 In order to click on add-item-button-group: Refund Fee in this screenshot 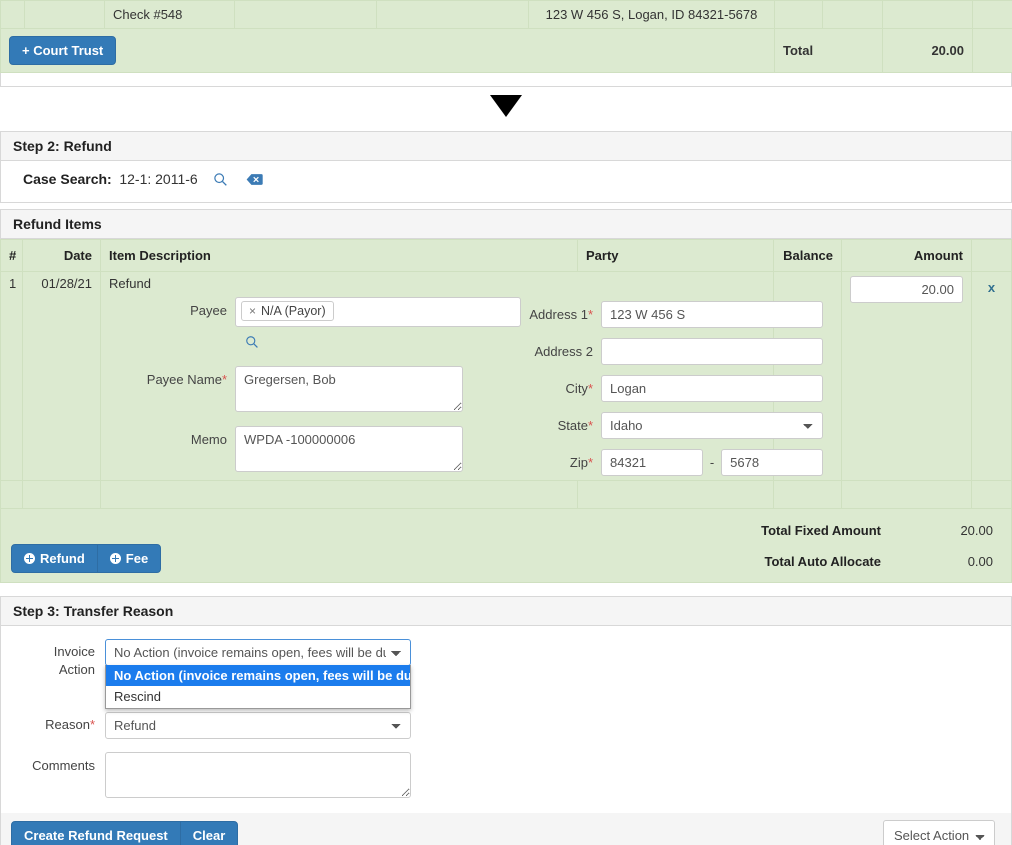, I will do `click(86, 558)`.